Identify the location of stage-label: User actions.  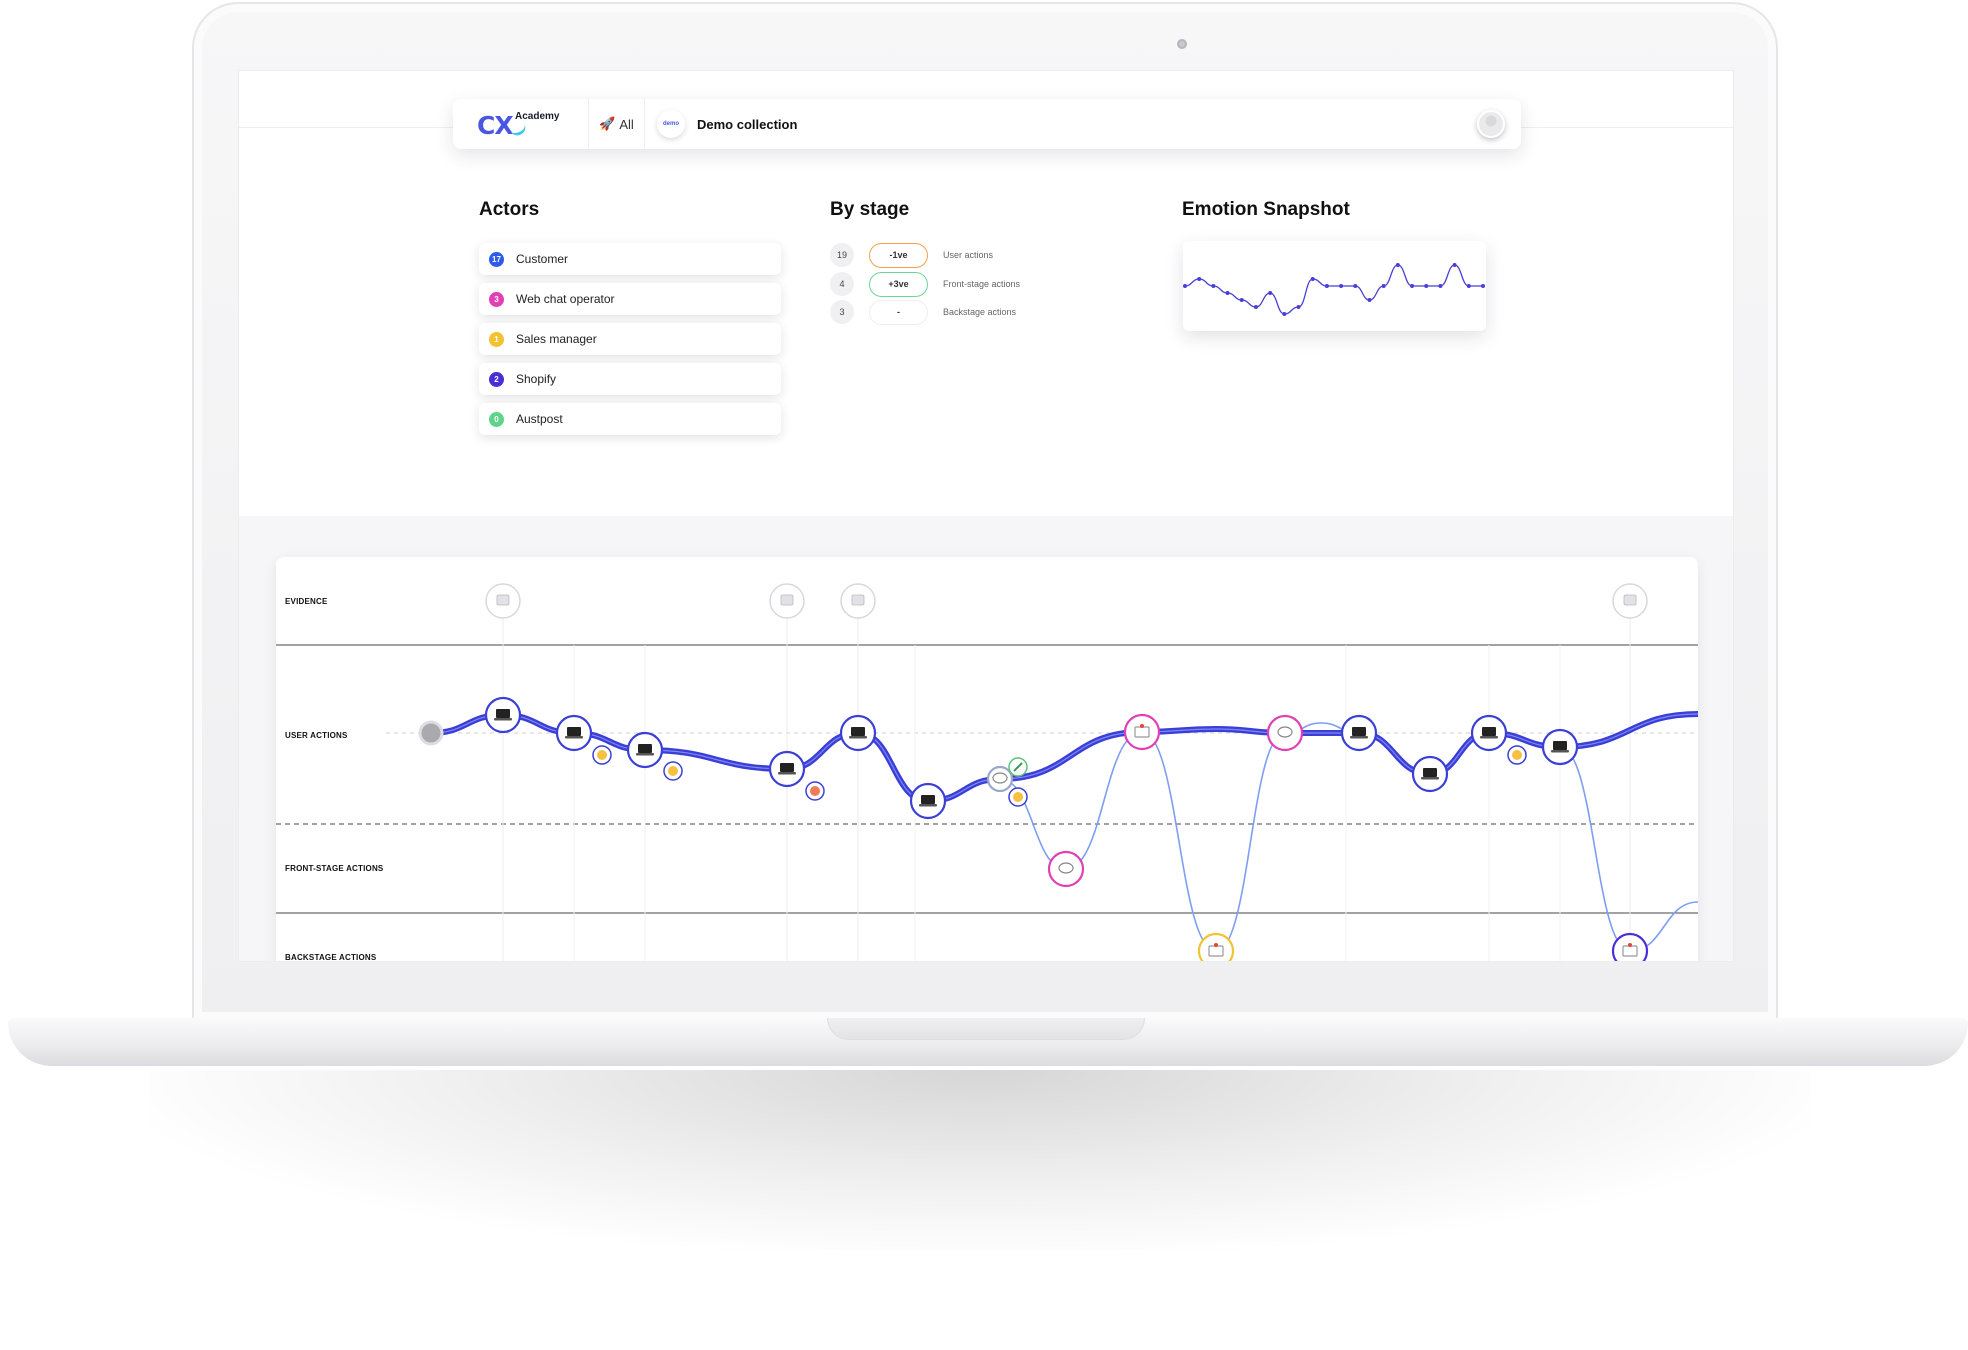
(968, 255).